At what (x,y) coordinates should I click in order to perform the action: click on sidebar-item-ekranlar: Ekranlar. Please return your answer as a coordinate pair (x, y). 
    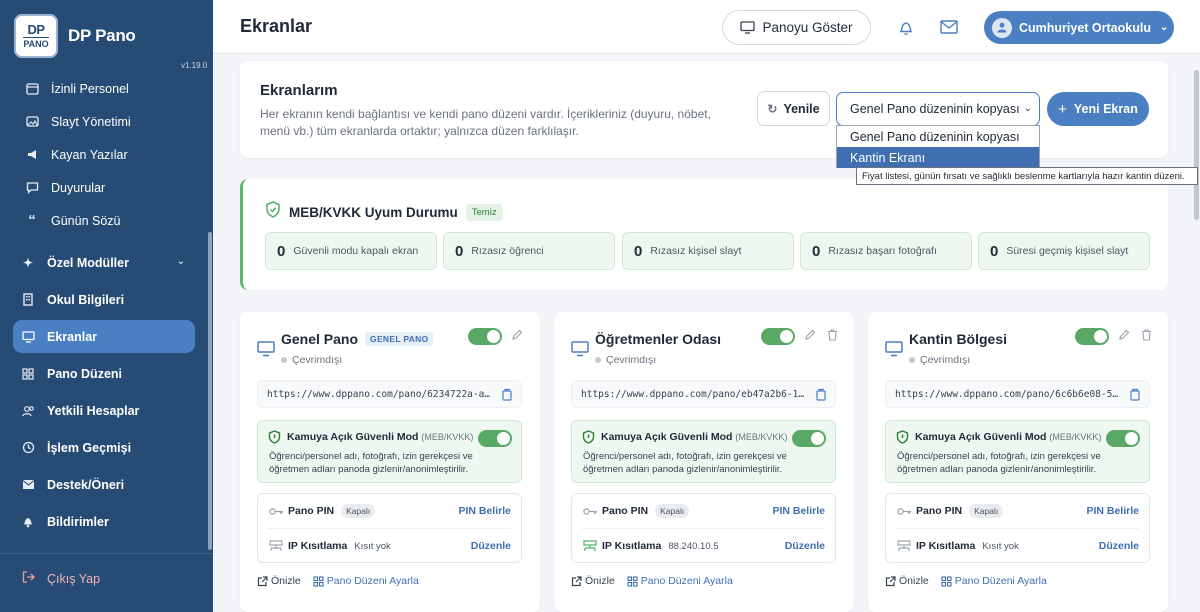
    Looking at the image, I should click on (104, 336).